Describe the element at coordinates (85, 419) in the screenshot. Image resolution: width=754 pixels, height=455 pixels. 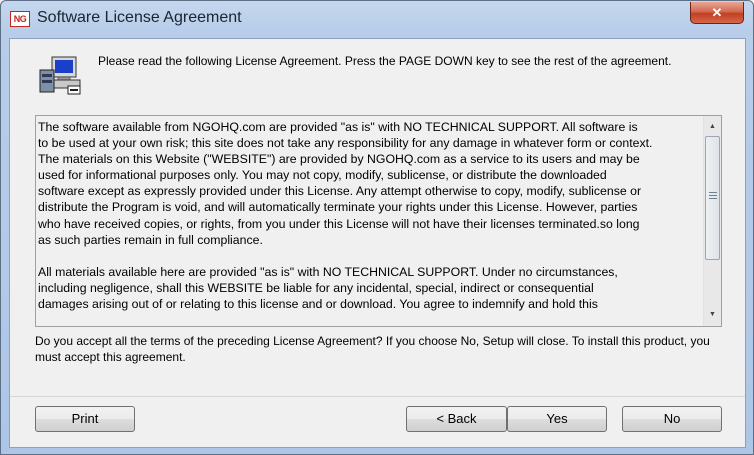
I see `print-button: Print` at that location.